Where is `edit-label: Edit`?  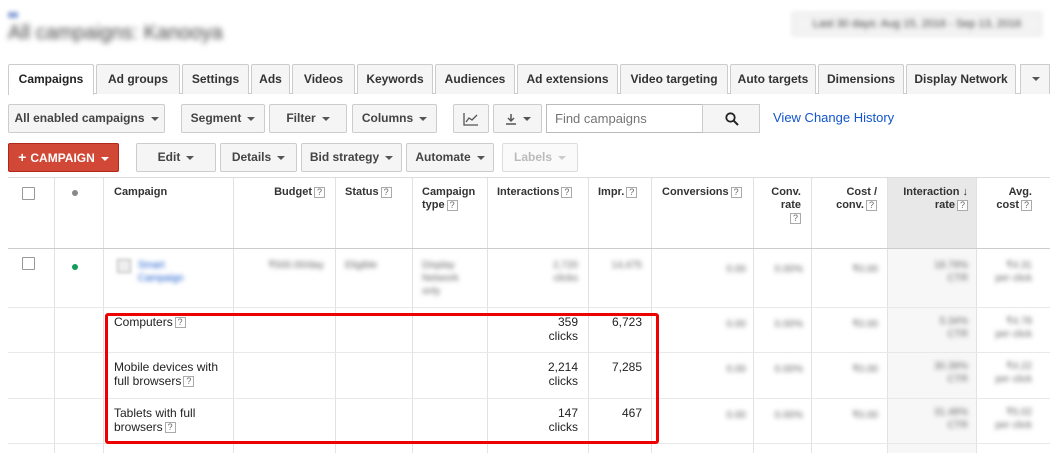
edit-label: Edit is located at coordinates (169, 157).